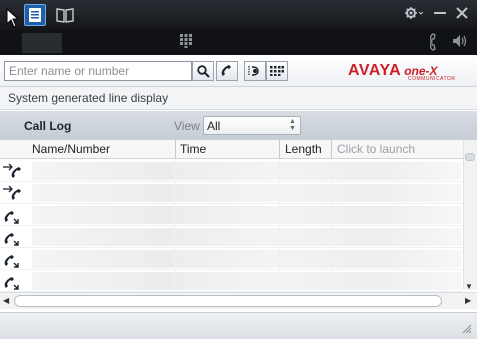 This screenshot has height=339, width=477. I want to click on avaya-logo: AVAYA one-X COMMUNICATOR, so click(401, 71).